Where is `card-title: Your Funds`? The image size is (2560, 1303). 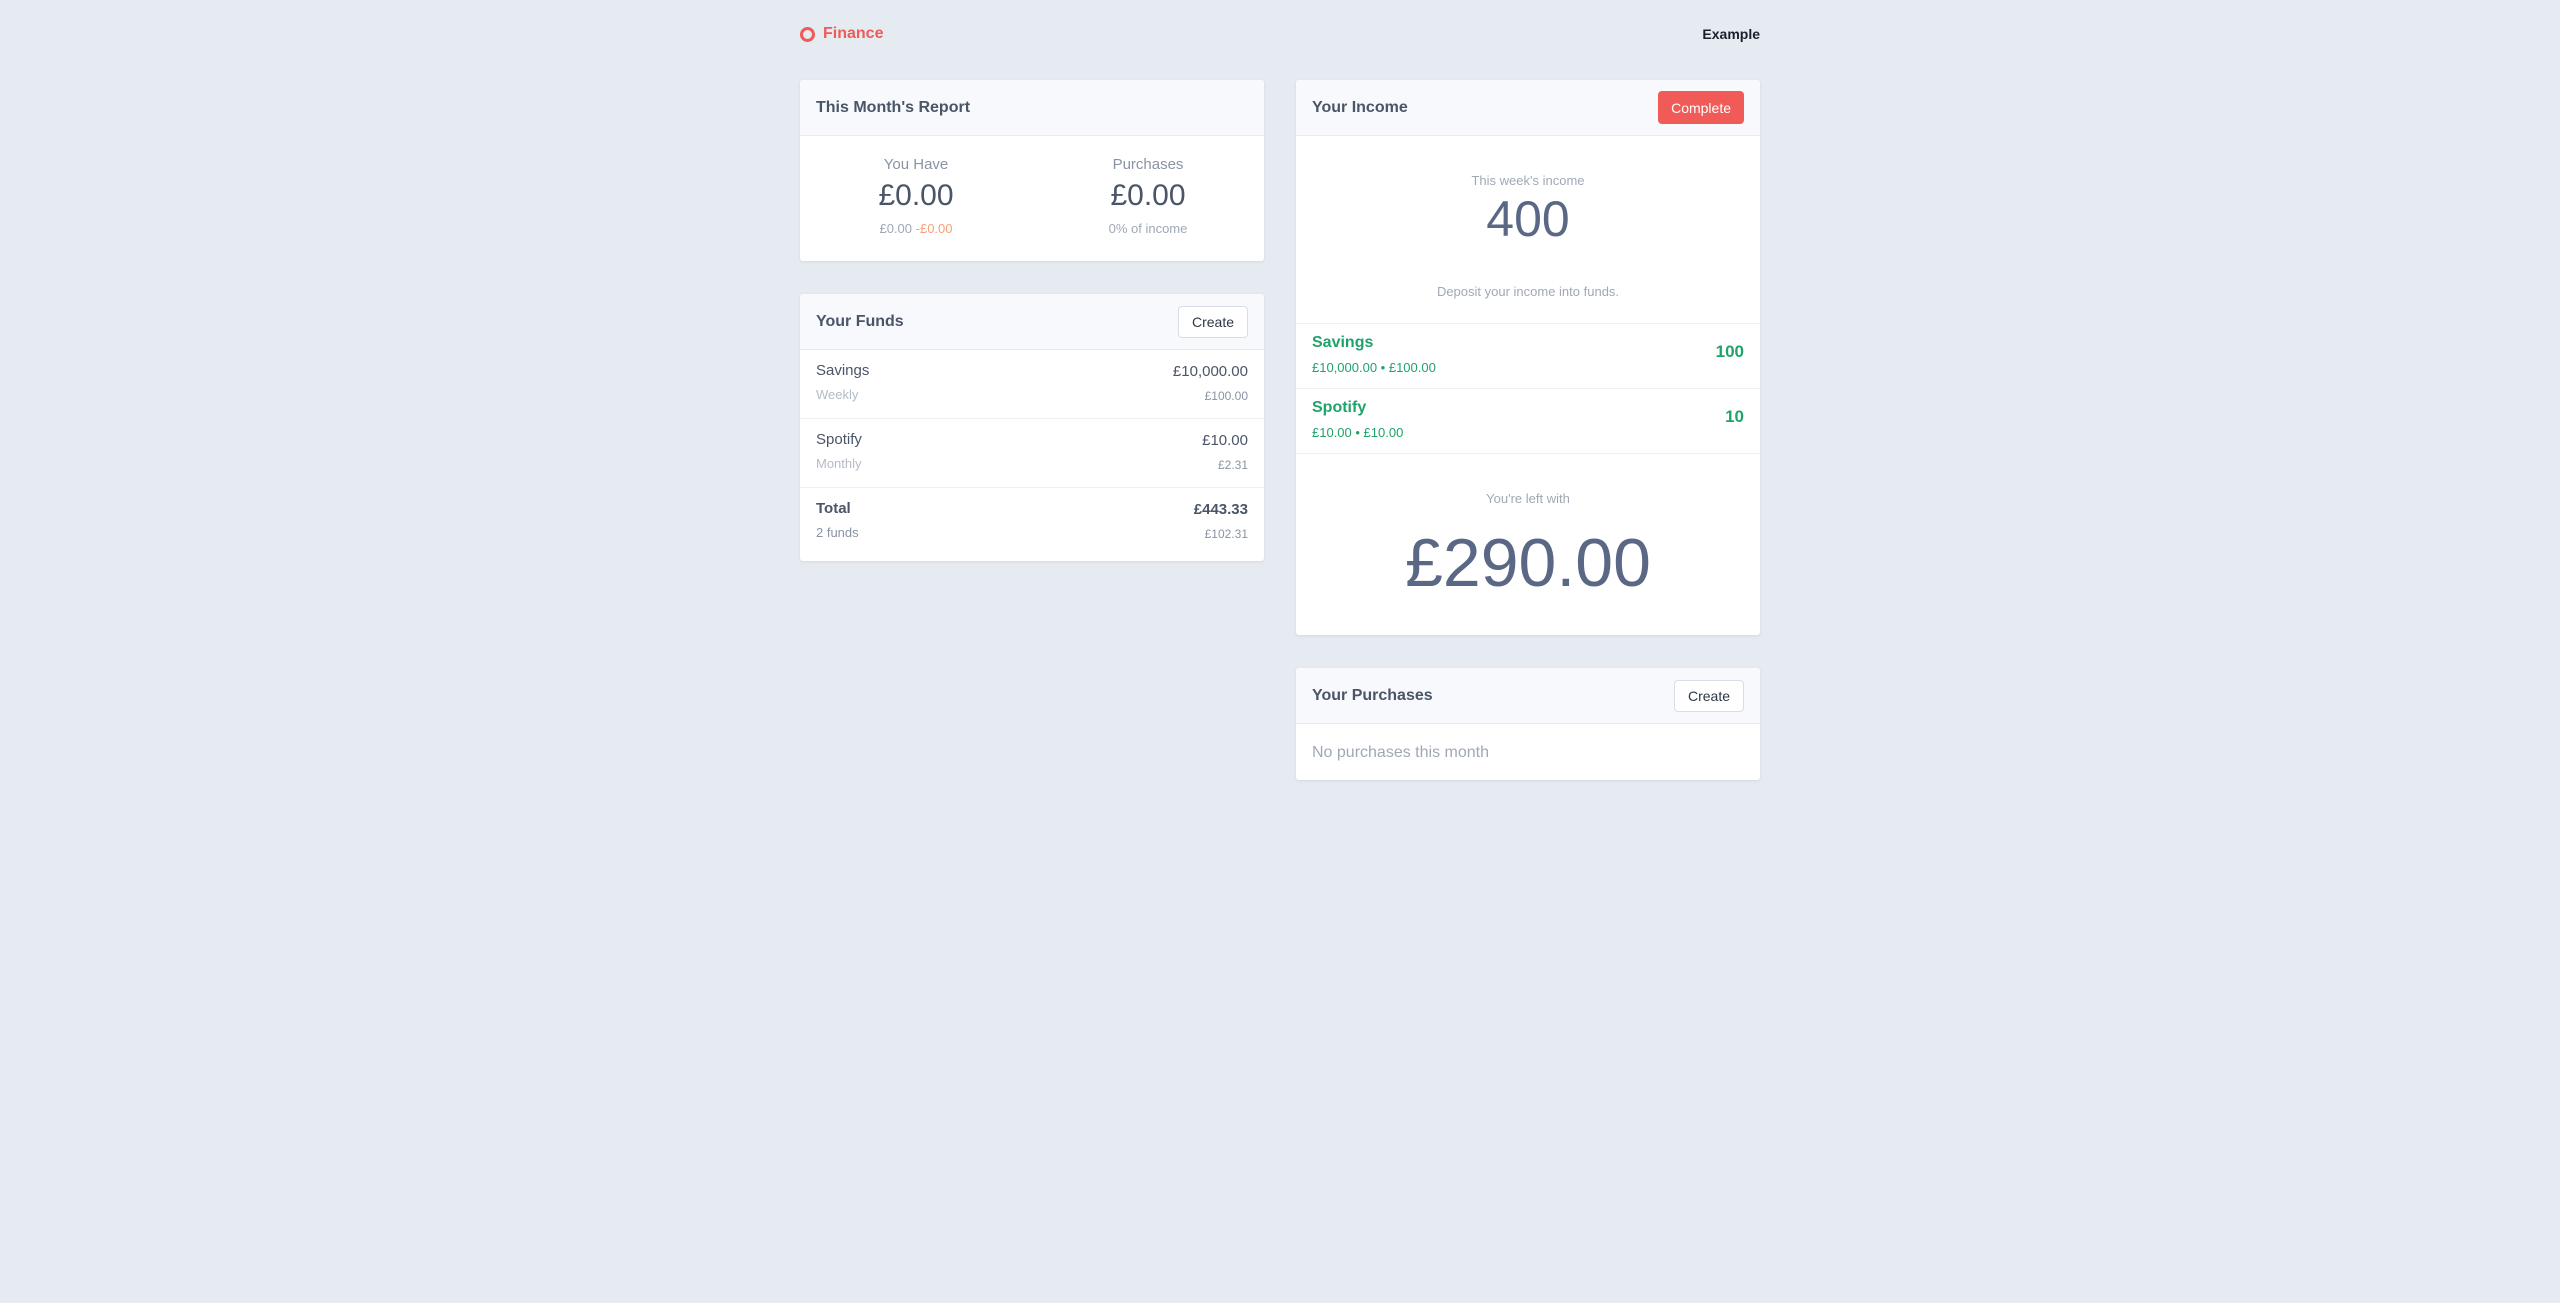 card-title: Your Funds is located at coordinates (860, 321).